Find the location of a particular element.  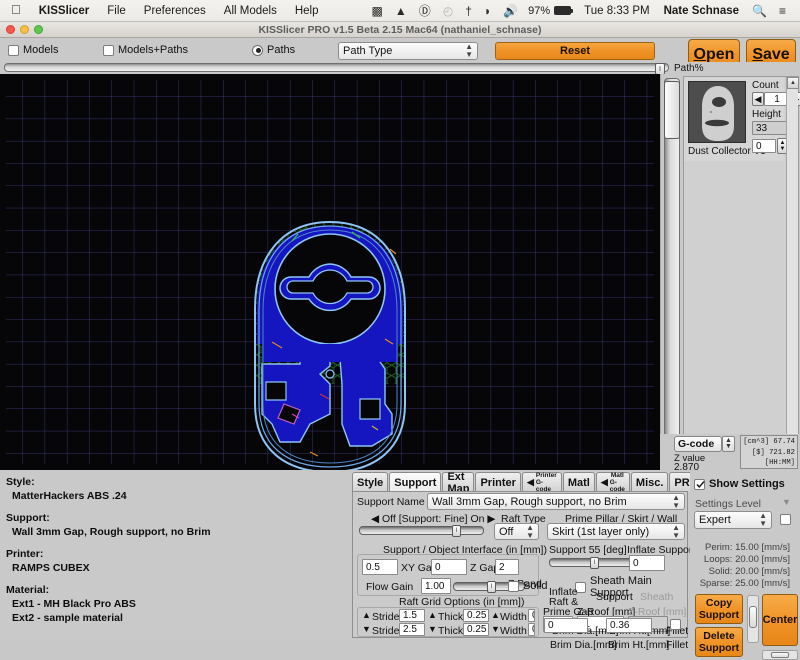

support-level-slider: I is located at coordinates (421, 530).